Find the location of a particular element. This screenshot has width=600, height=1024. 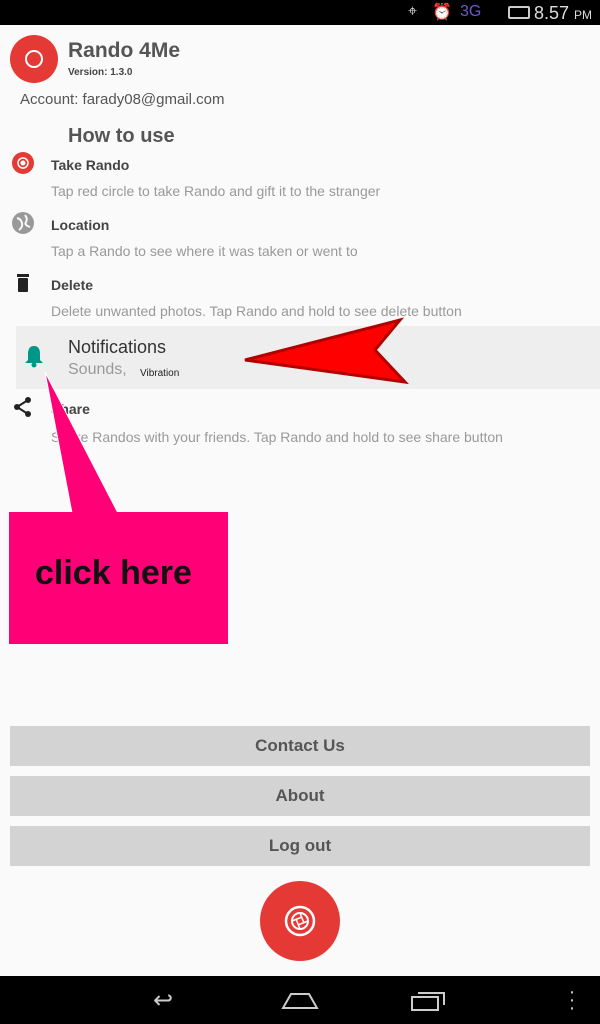

about-button: About is located at coordinates (300, 796).